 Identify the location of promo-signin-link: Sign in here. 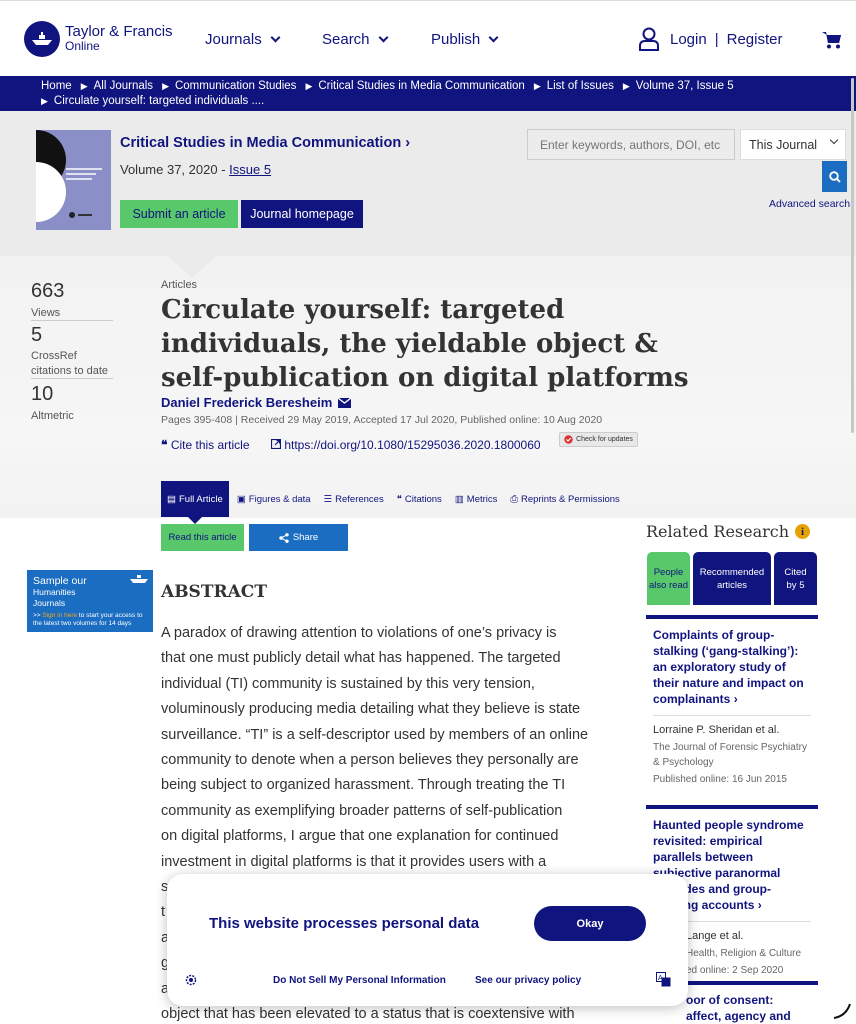
(59, 615).